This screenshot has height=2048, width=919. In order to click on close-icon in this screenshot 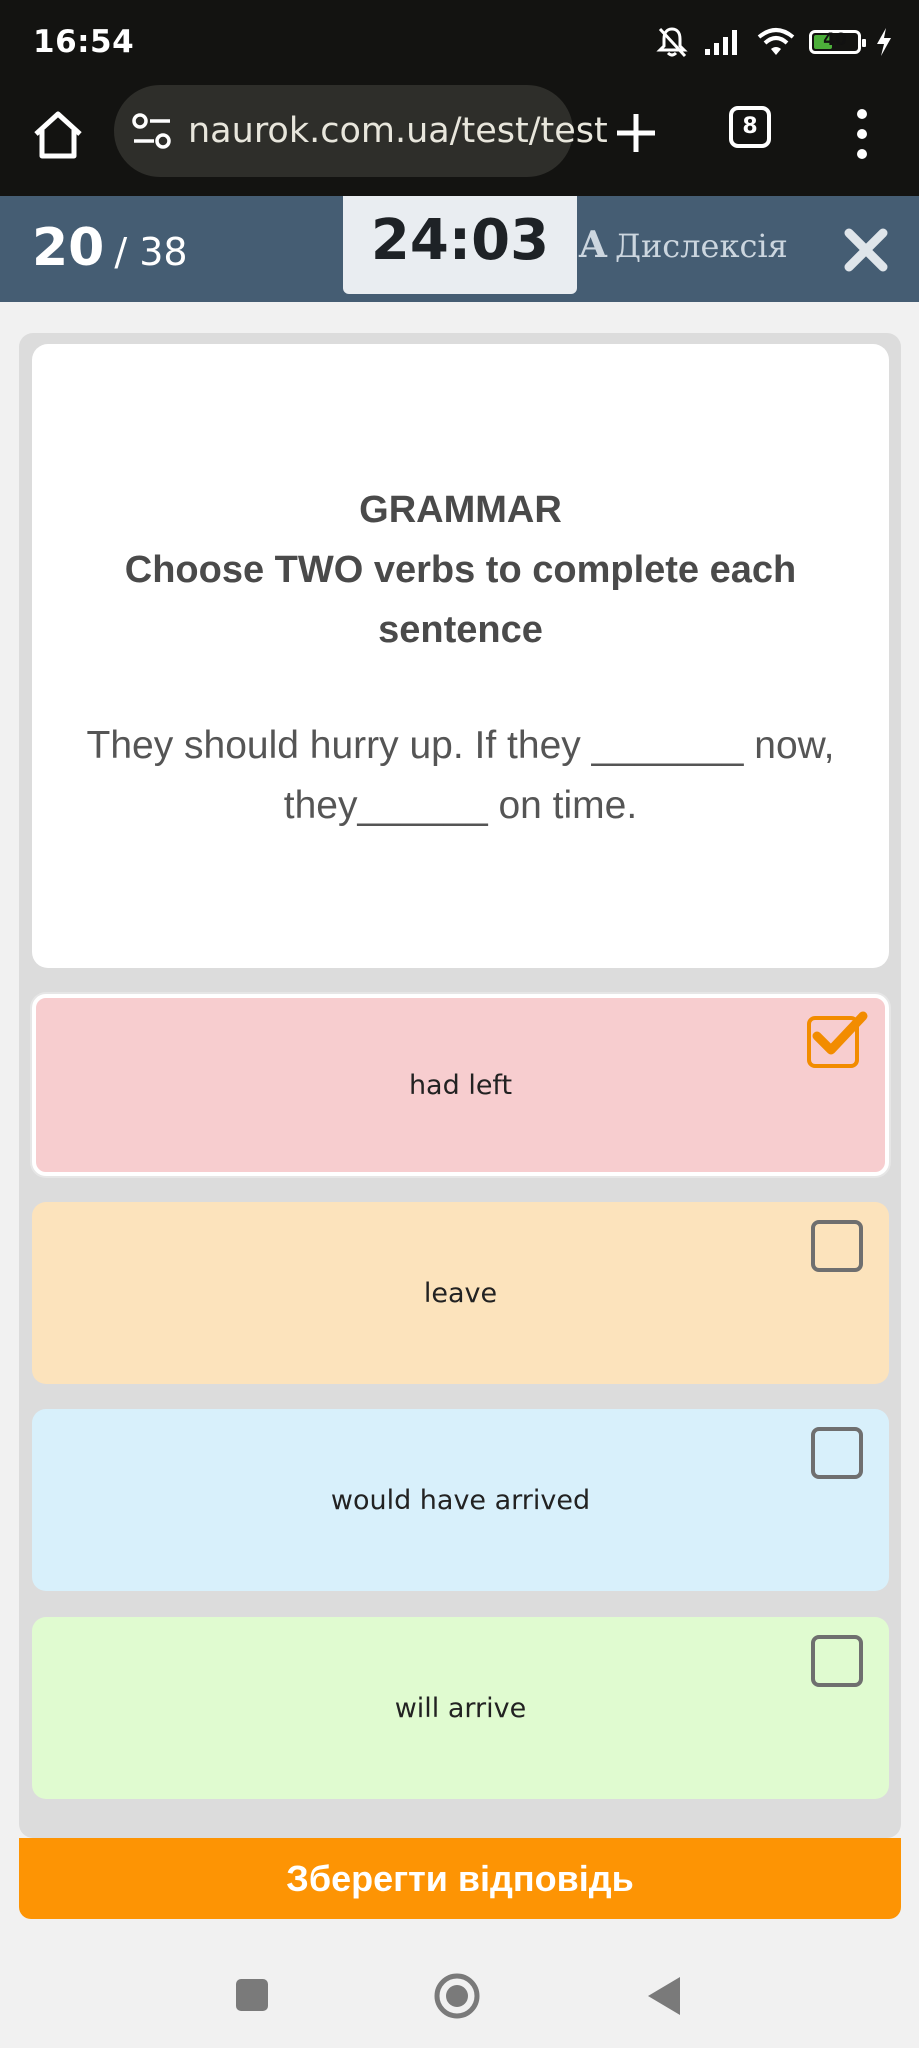, I will do `click(866, 250)`.